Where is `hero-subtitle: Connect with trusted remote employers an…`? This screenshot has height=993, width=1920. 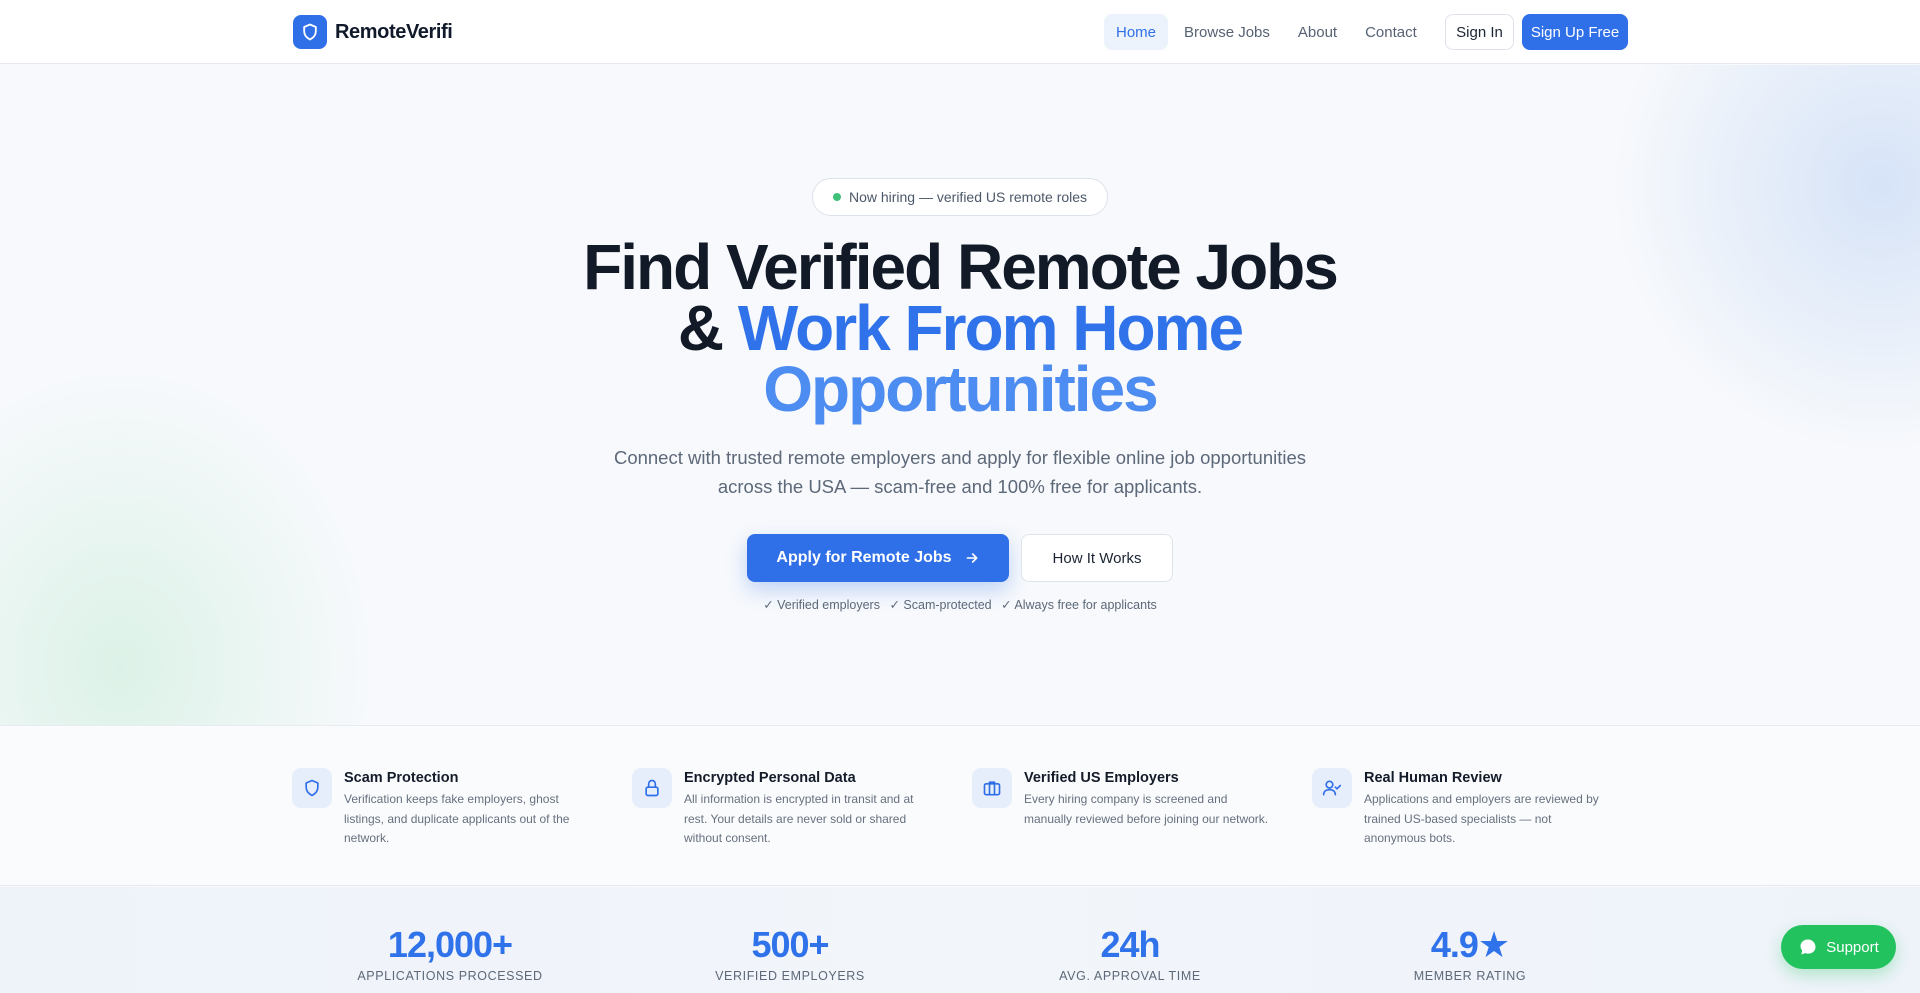
hero-subtitle: Connect with trusted remote employers an… is located at coordinates (960, 472).